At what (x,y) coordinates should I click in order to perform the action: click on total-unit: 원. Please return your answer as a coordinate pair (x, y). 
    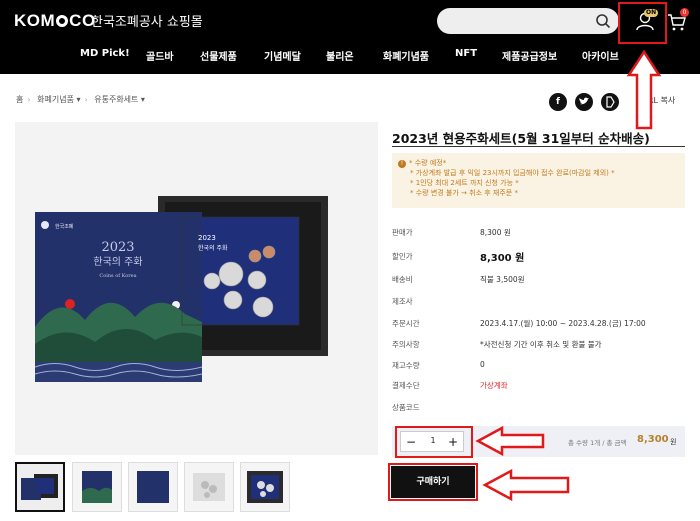
    Looking at the image, I should click on (673, 442).